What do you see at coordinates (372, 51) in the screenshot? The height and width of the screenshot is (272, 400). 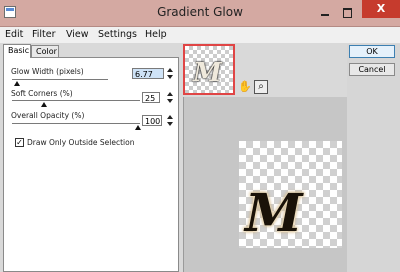 I see `ok-button: OK` at bounding box center [372, 51].